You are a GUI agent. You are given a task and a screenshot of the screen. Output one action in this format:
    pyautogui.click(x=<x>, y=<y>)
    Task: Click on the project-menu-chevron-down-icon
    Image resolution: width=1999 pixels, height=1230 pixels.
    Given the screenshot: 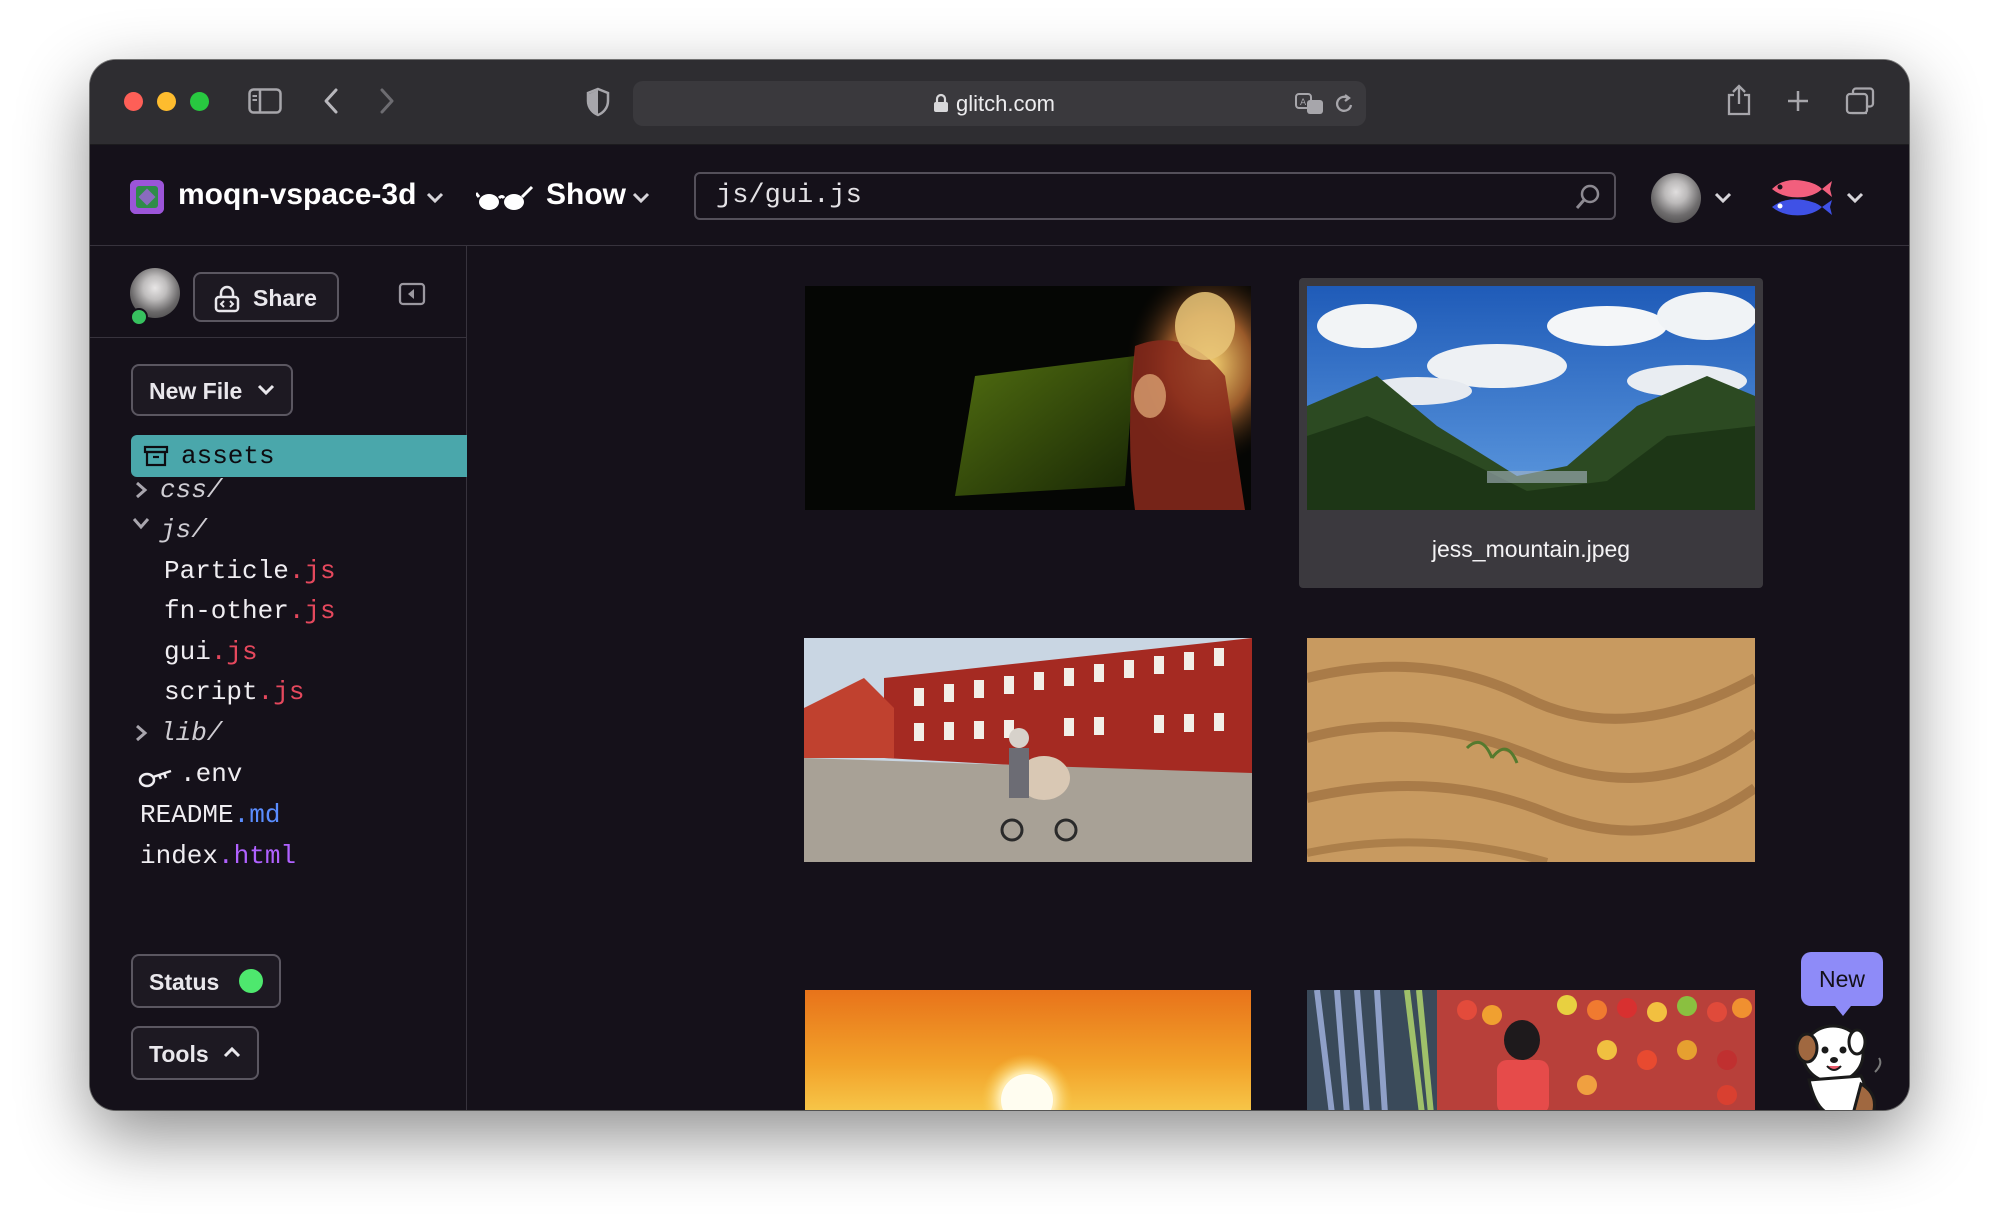 What is the action you would take?
    pyautogui.click(x=435, y=198)
    